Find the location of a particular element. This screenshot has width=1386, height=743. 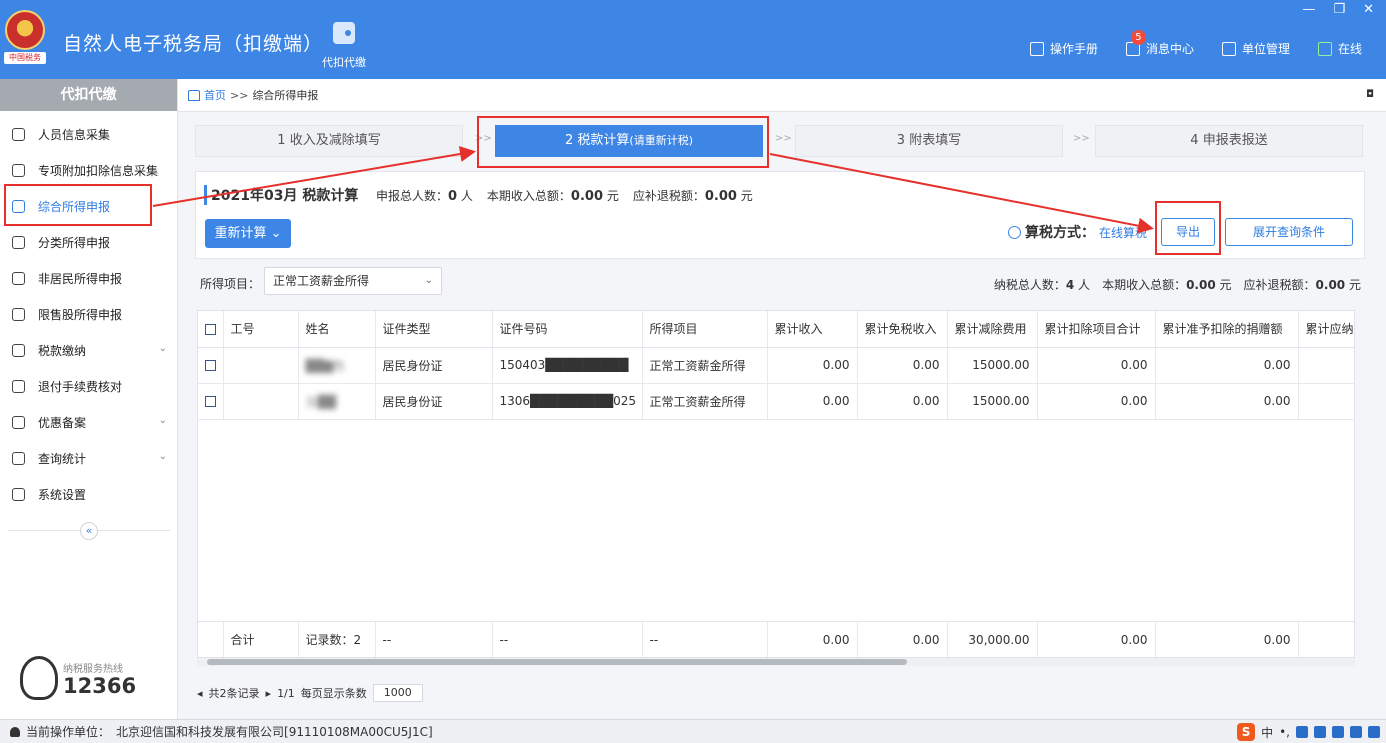

income-item-value: 正常工资薪金所得 is located at coordinates (321, 281).